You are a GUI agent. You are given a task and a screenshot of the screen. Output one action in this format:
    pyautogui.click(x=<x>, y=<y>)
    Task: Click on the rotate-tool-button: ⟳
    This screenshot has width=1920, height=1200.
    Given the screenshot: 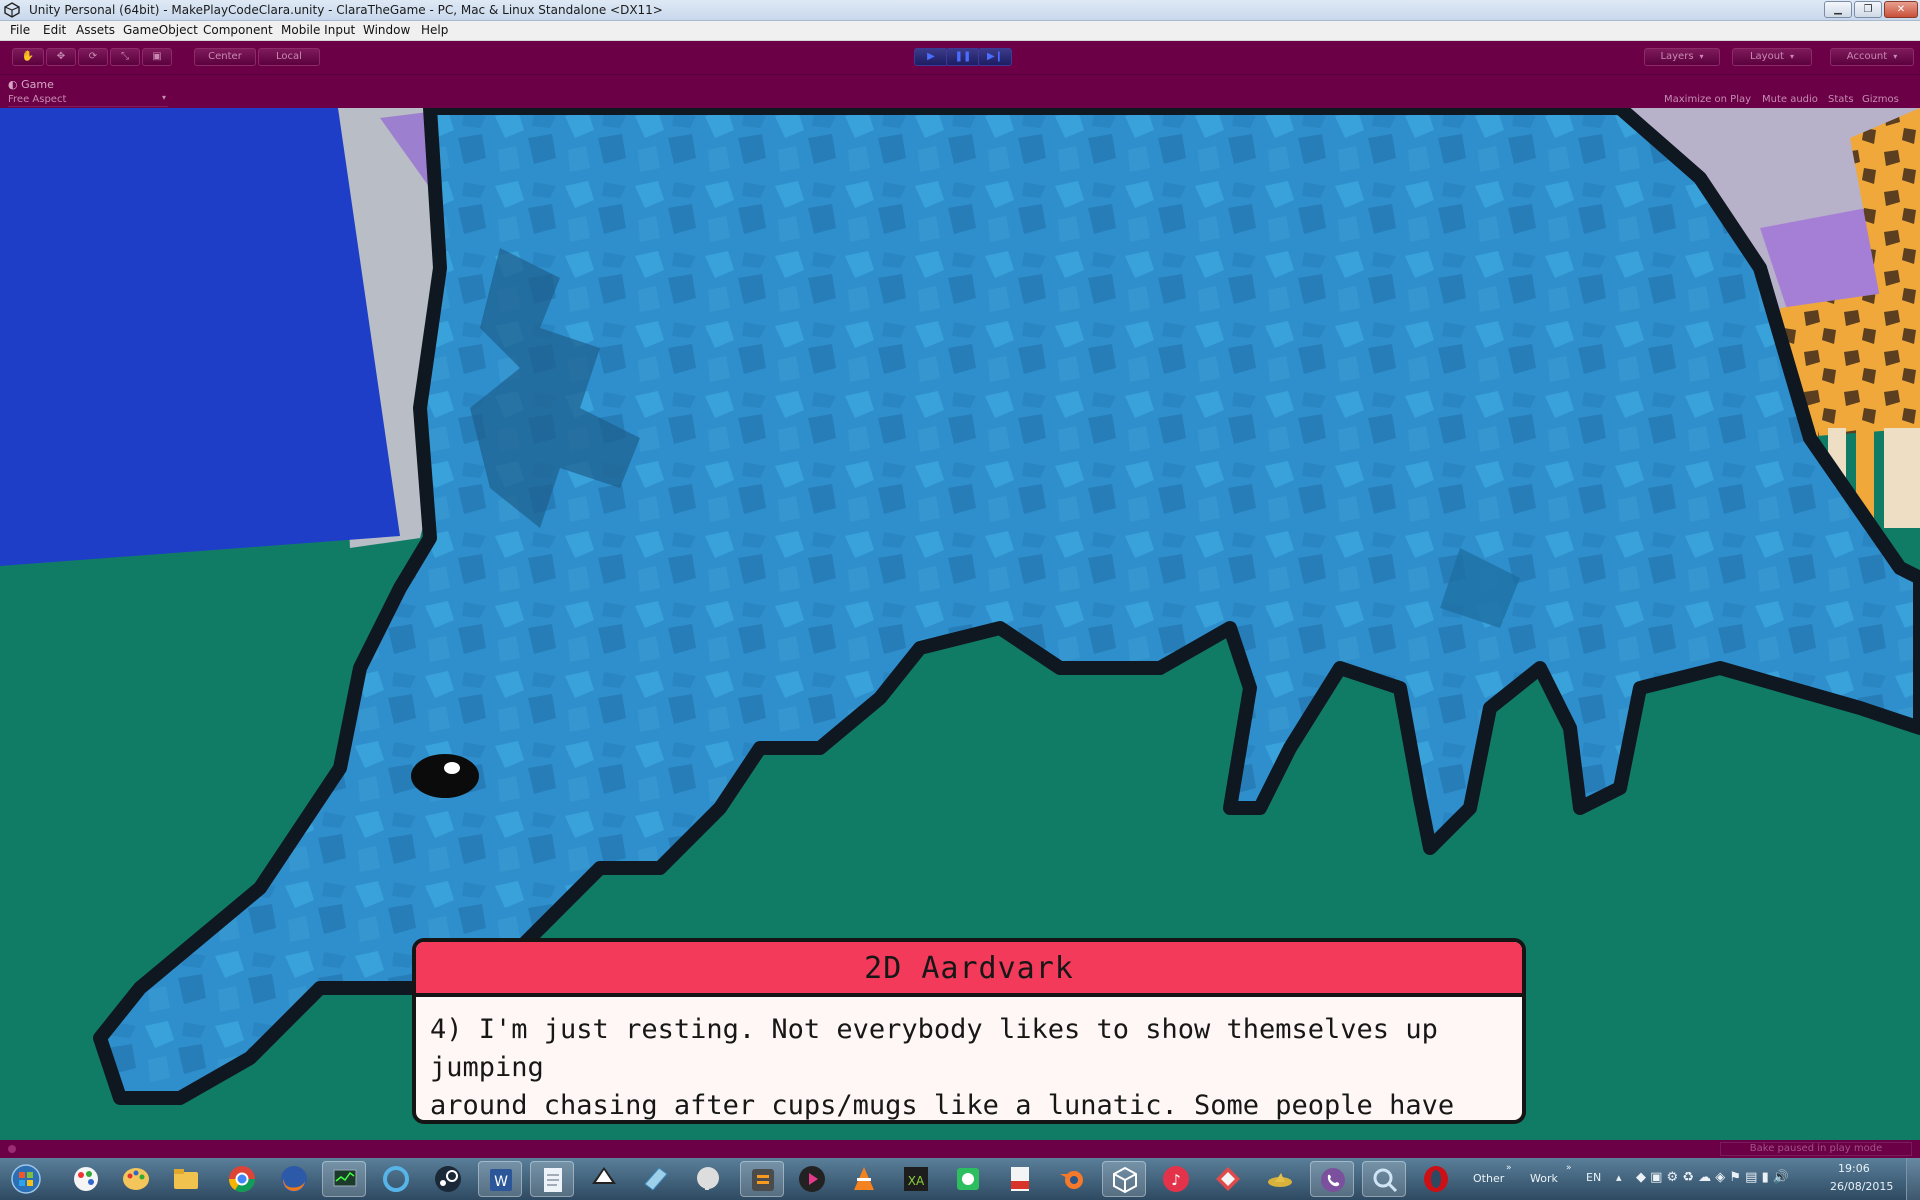 What is the action you would take?
    pyautogui.click(x=93, y=57)
    